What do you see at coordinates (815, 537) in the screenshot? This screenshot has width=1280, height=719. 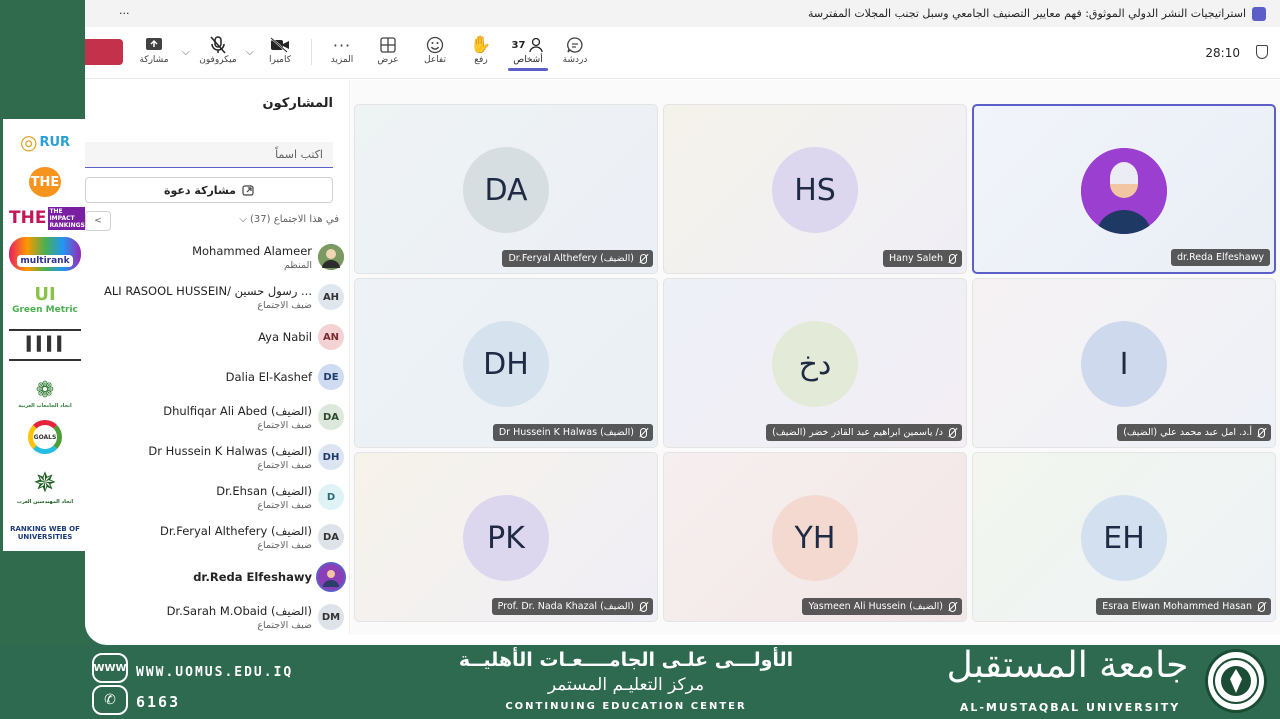 I see `video-tile: YH Yasmeen Ali Hussein (الضيف)` at bounding box center [815, 537].